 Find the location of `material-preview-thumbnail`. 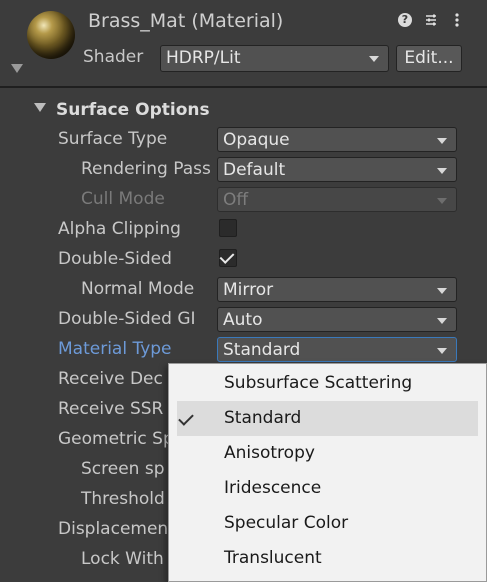

material-preview-thumbnail is located at coordinates (51, 35).